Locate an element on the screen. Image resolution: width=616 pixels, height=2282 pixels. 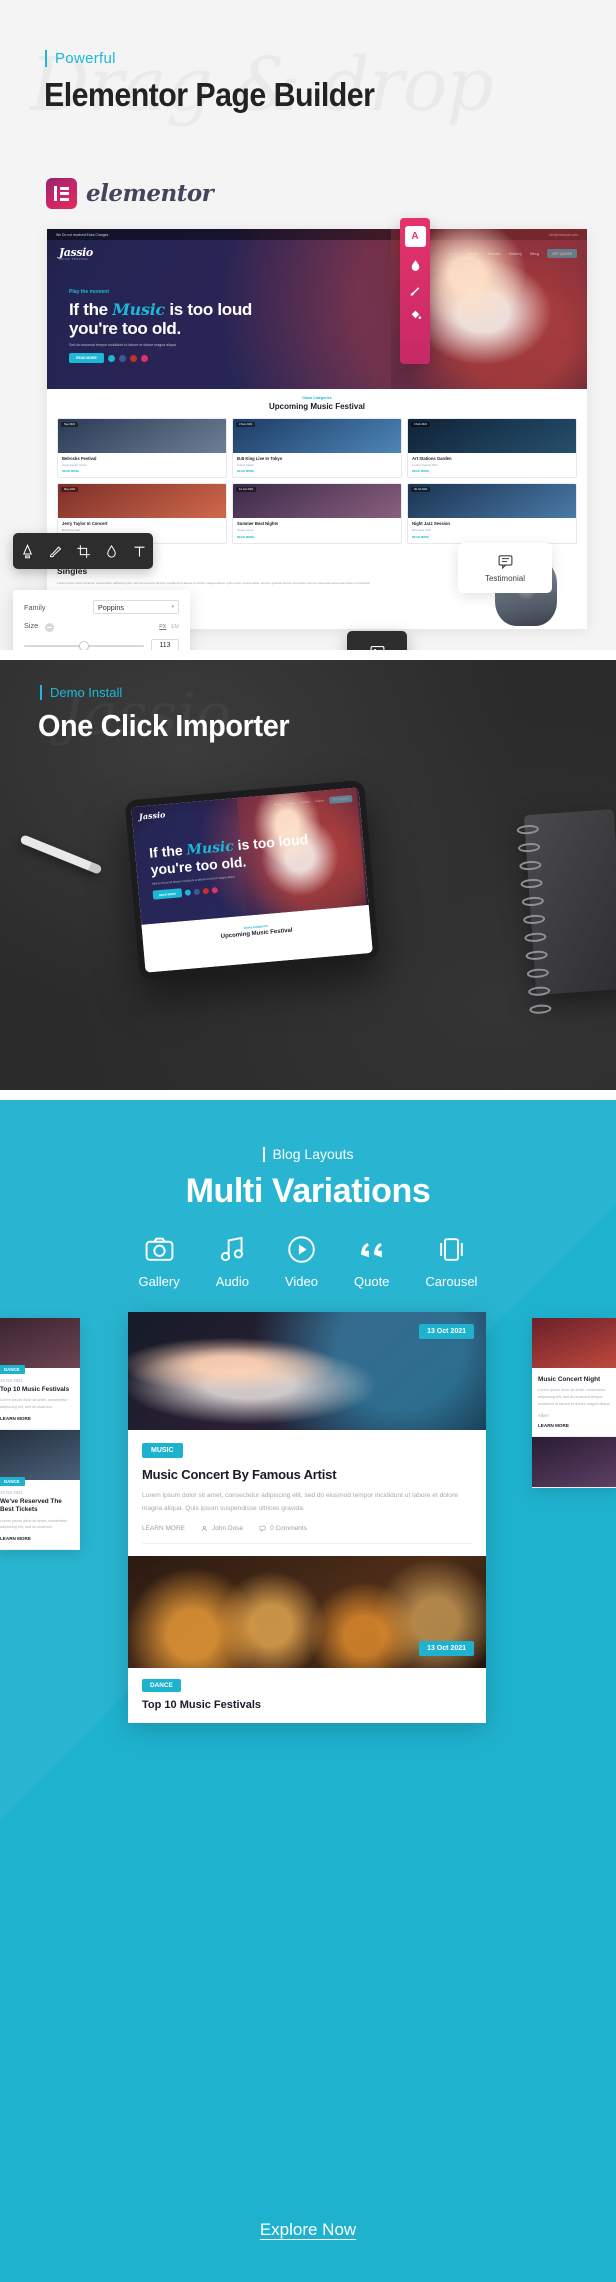
main-card-learnmore: LEARN MORE is located at coordinates (163, 1528).